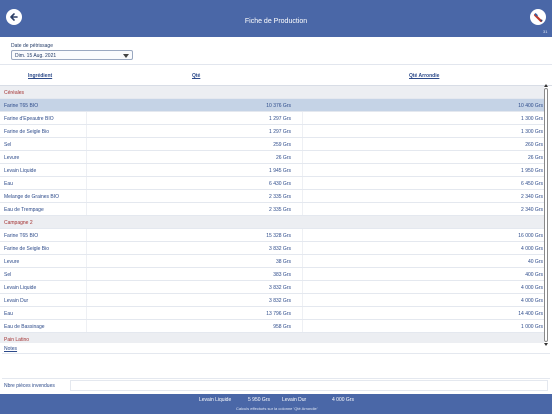 This screenshot has width=552, height=414. I want to click on pieces-label: Nbre pièces invendues, so click(29, 386).